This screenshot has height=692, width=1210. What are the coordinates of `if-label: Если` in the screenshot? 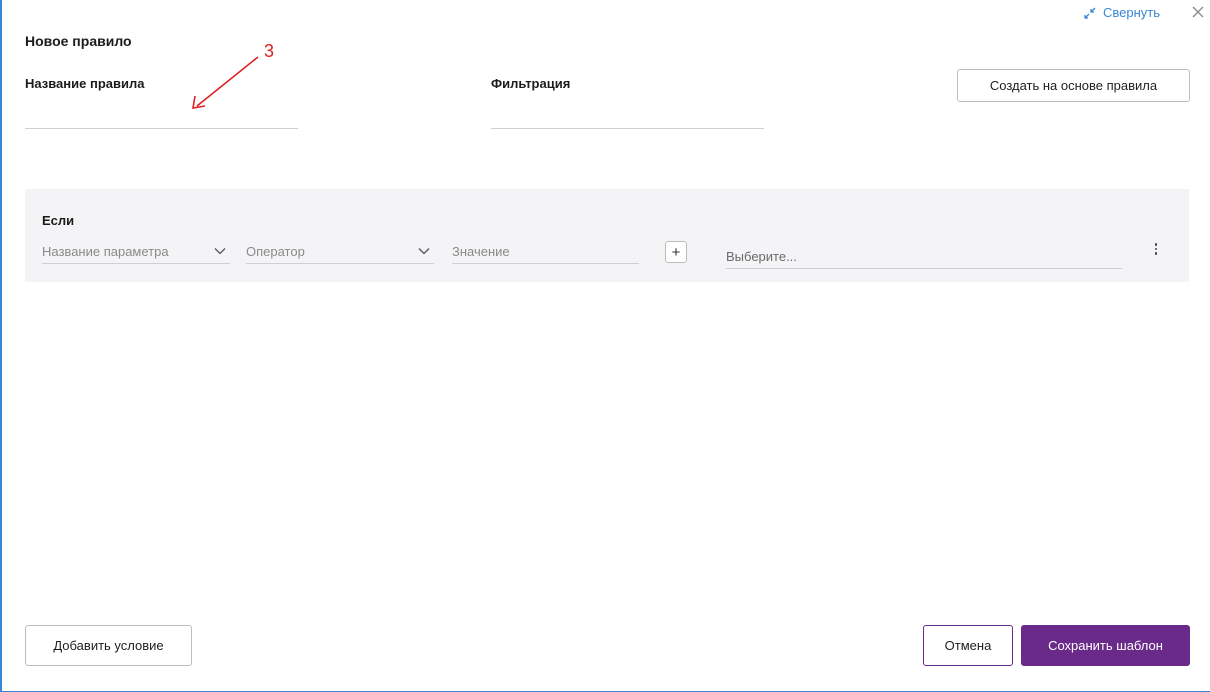 It's located at (58, 220).